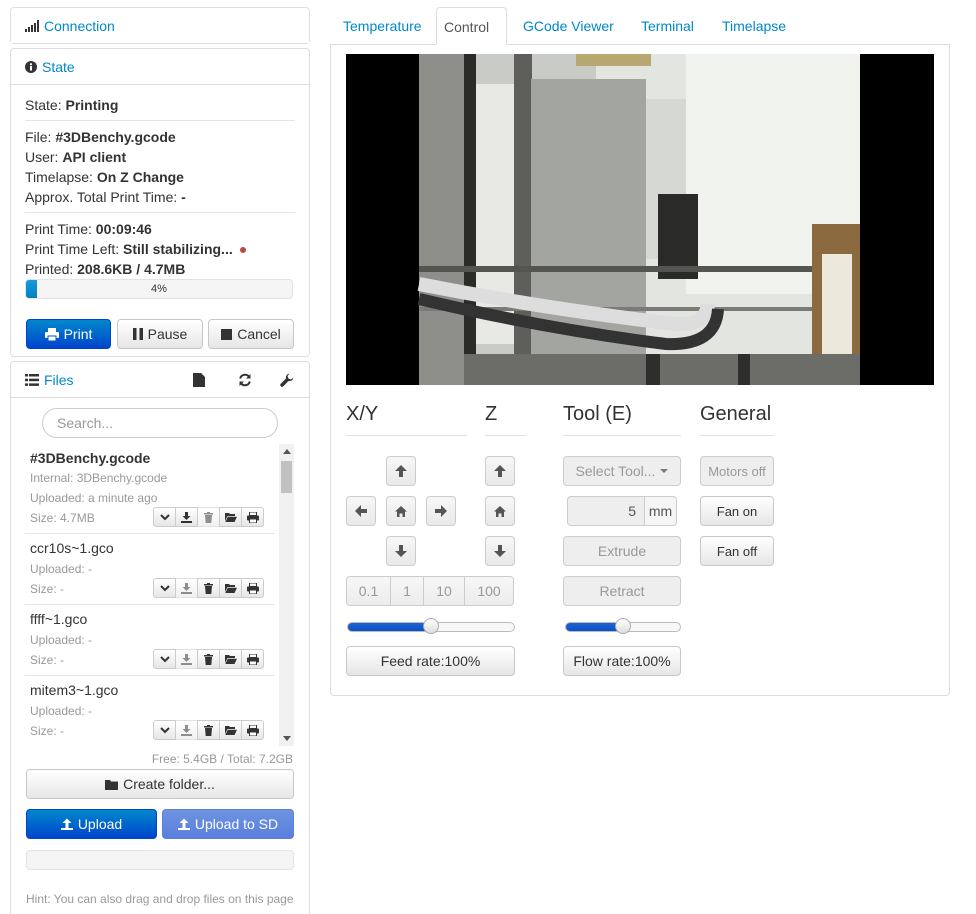 The image size is (976, 914). What do you see at coordinates (500, 471) in the screenshot?
I see `jog-z-plus-button` at bounding box center [500, 471].